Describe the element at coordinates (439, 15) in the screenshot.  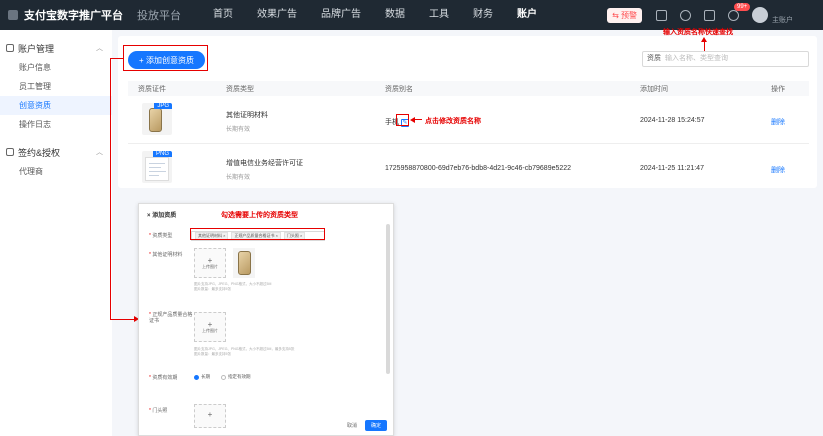
I see `nav-tools: 工具` at that location.